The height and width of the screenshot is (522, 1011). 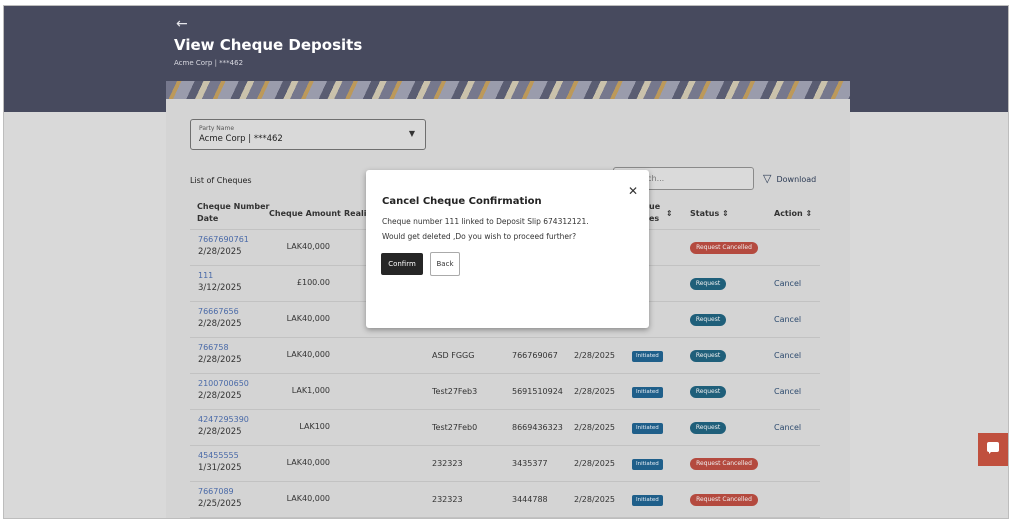 What do you see at coordinates (305, 213) in the screenshot?
I see `column-cheque-amount: Cheque Amount` at bounding box center [305, 213].